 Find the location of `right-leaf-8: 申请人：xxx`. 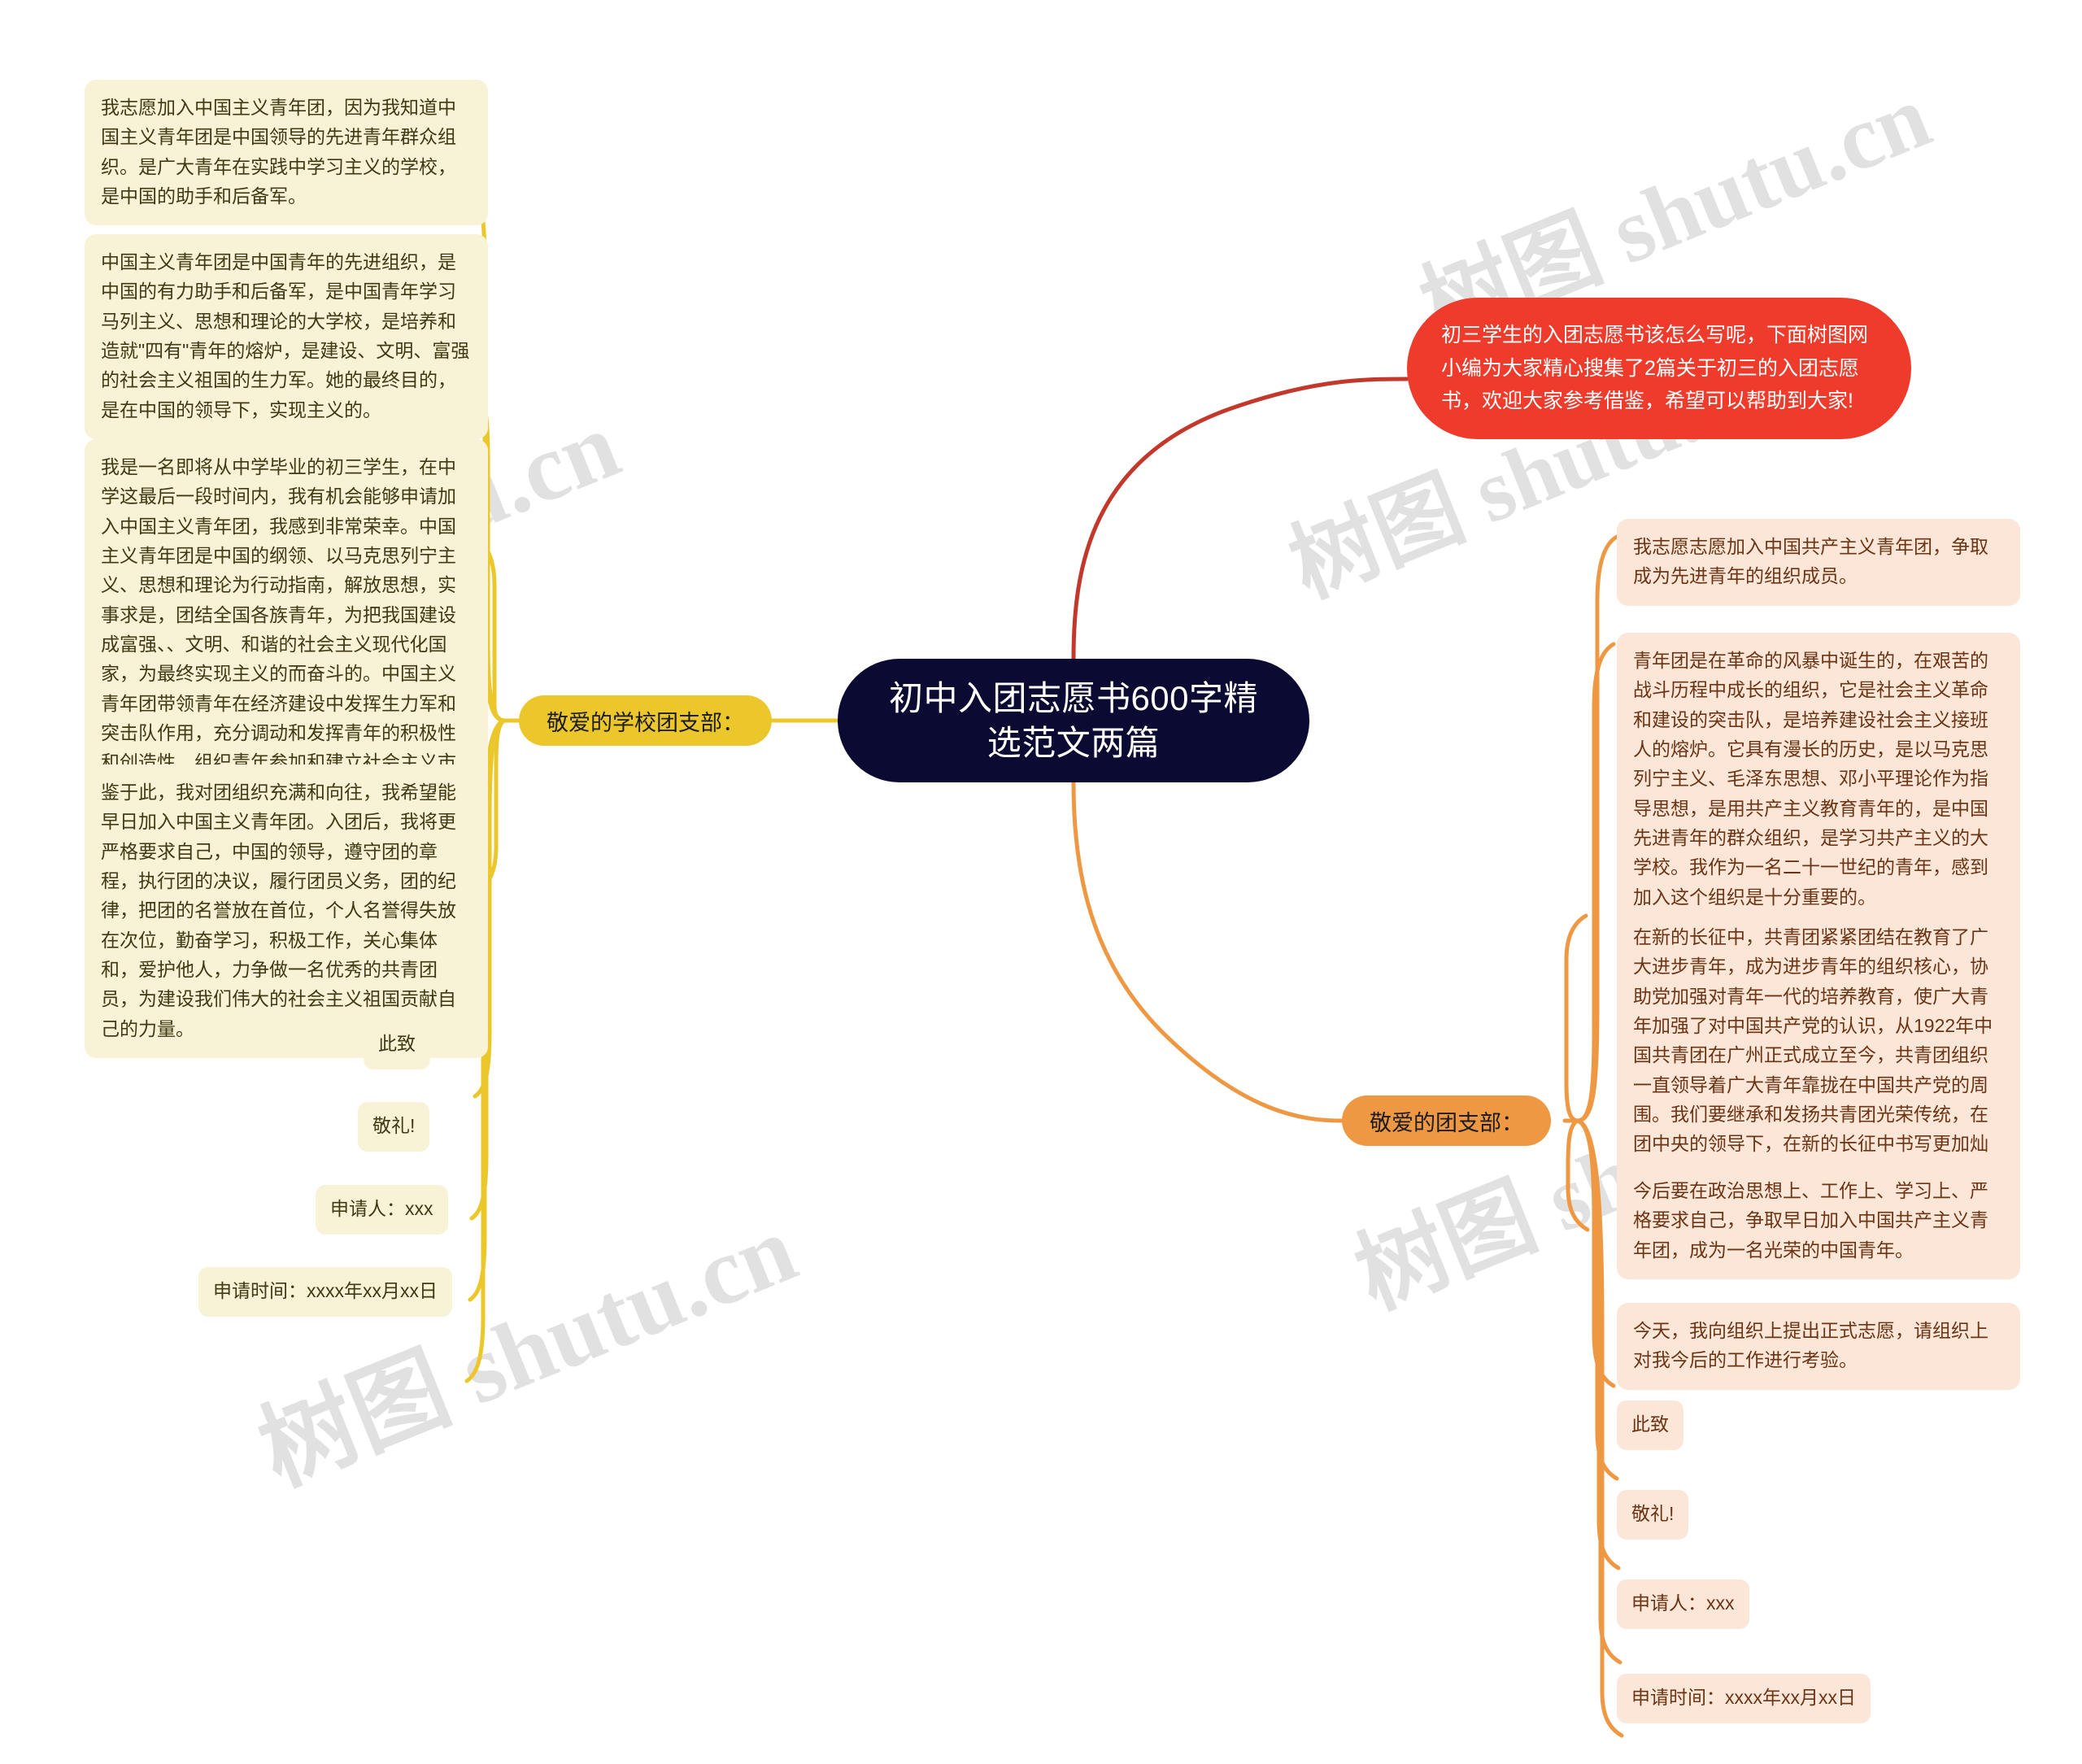

right-leaf-8: 申请人：xxx is located at coordinates (1683, 1604).